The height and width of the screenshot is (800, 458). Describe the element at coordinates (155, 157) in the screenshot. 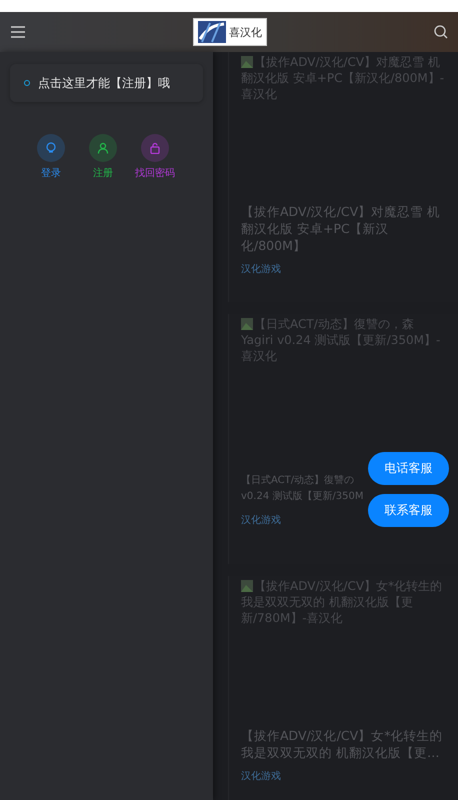

I see `account-action-button: 找回密码` at that location.